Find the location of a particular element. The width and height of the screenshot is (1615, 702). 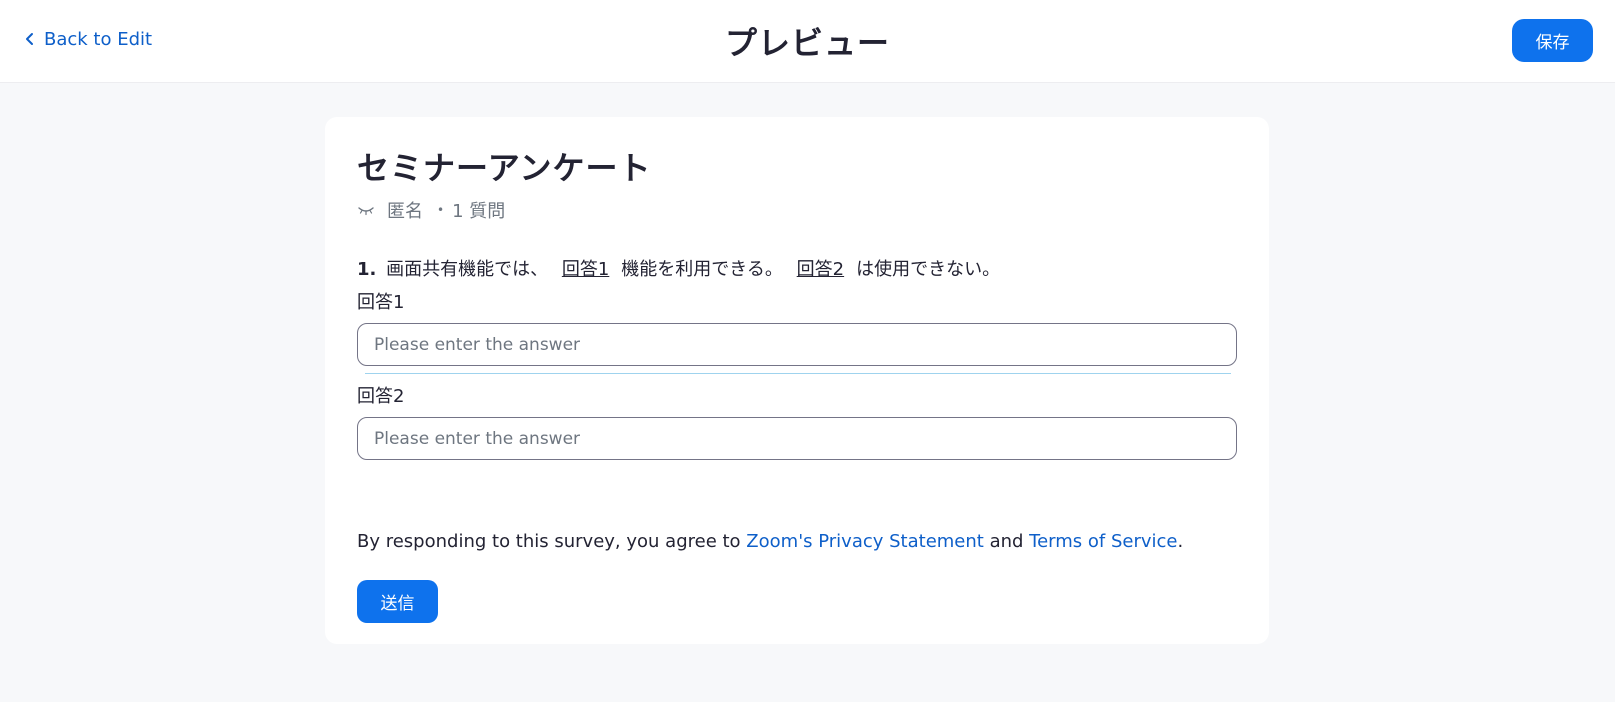

answer-2-input is located at coordinates (797, 438).